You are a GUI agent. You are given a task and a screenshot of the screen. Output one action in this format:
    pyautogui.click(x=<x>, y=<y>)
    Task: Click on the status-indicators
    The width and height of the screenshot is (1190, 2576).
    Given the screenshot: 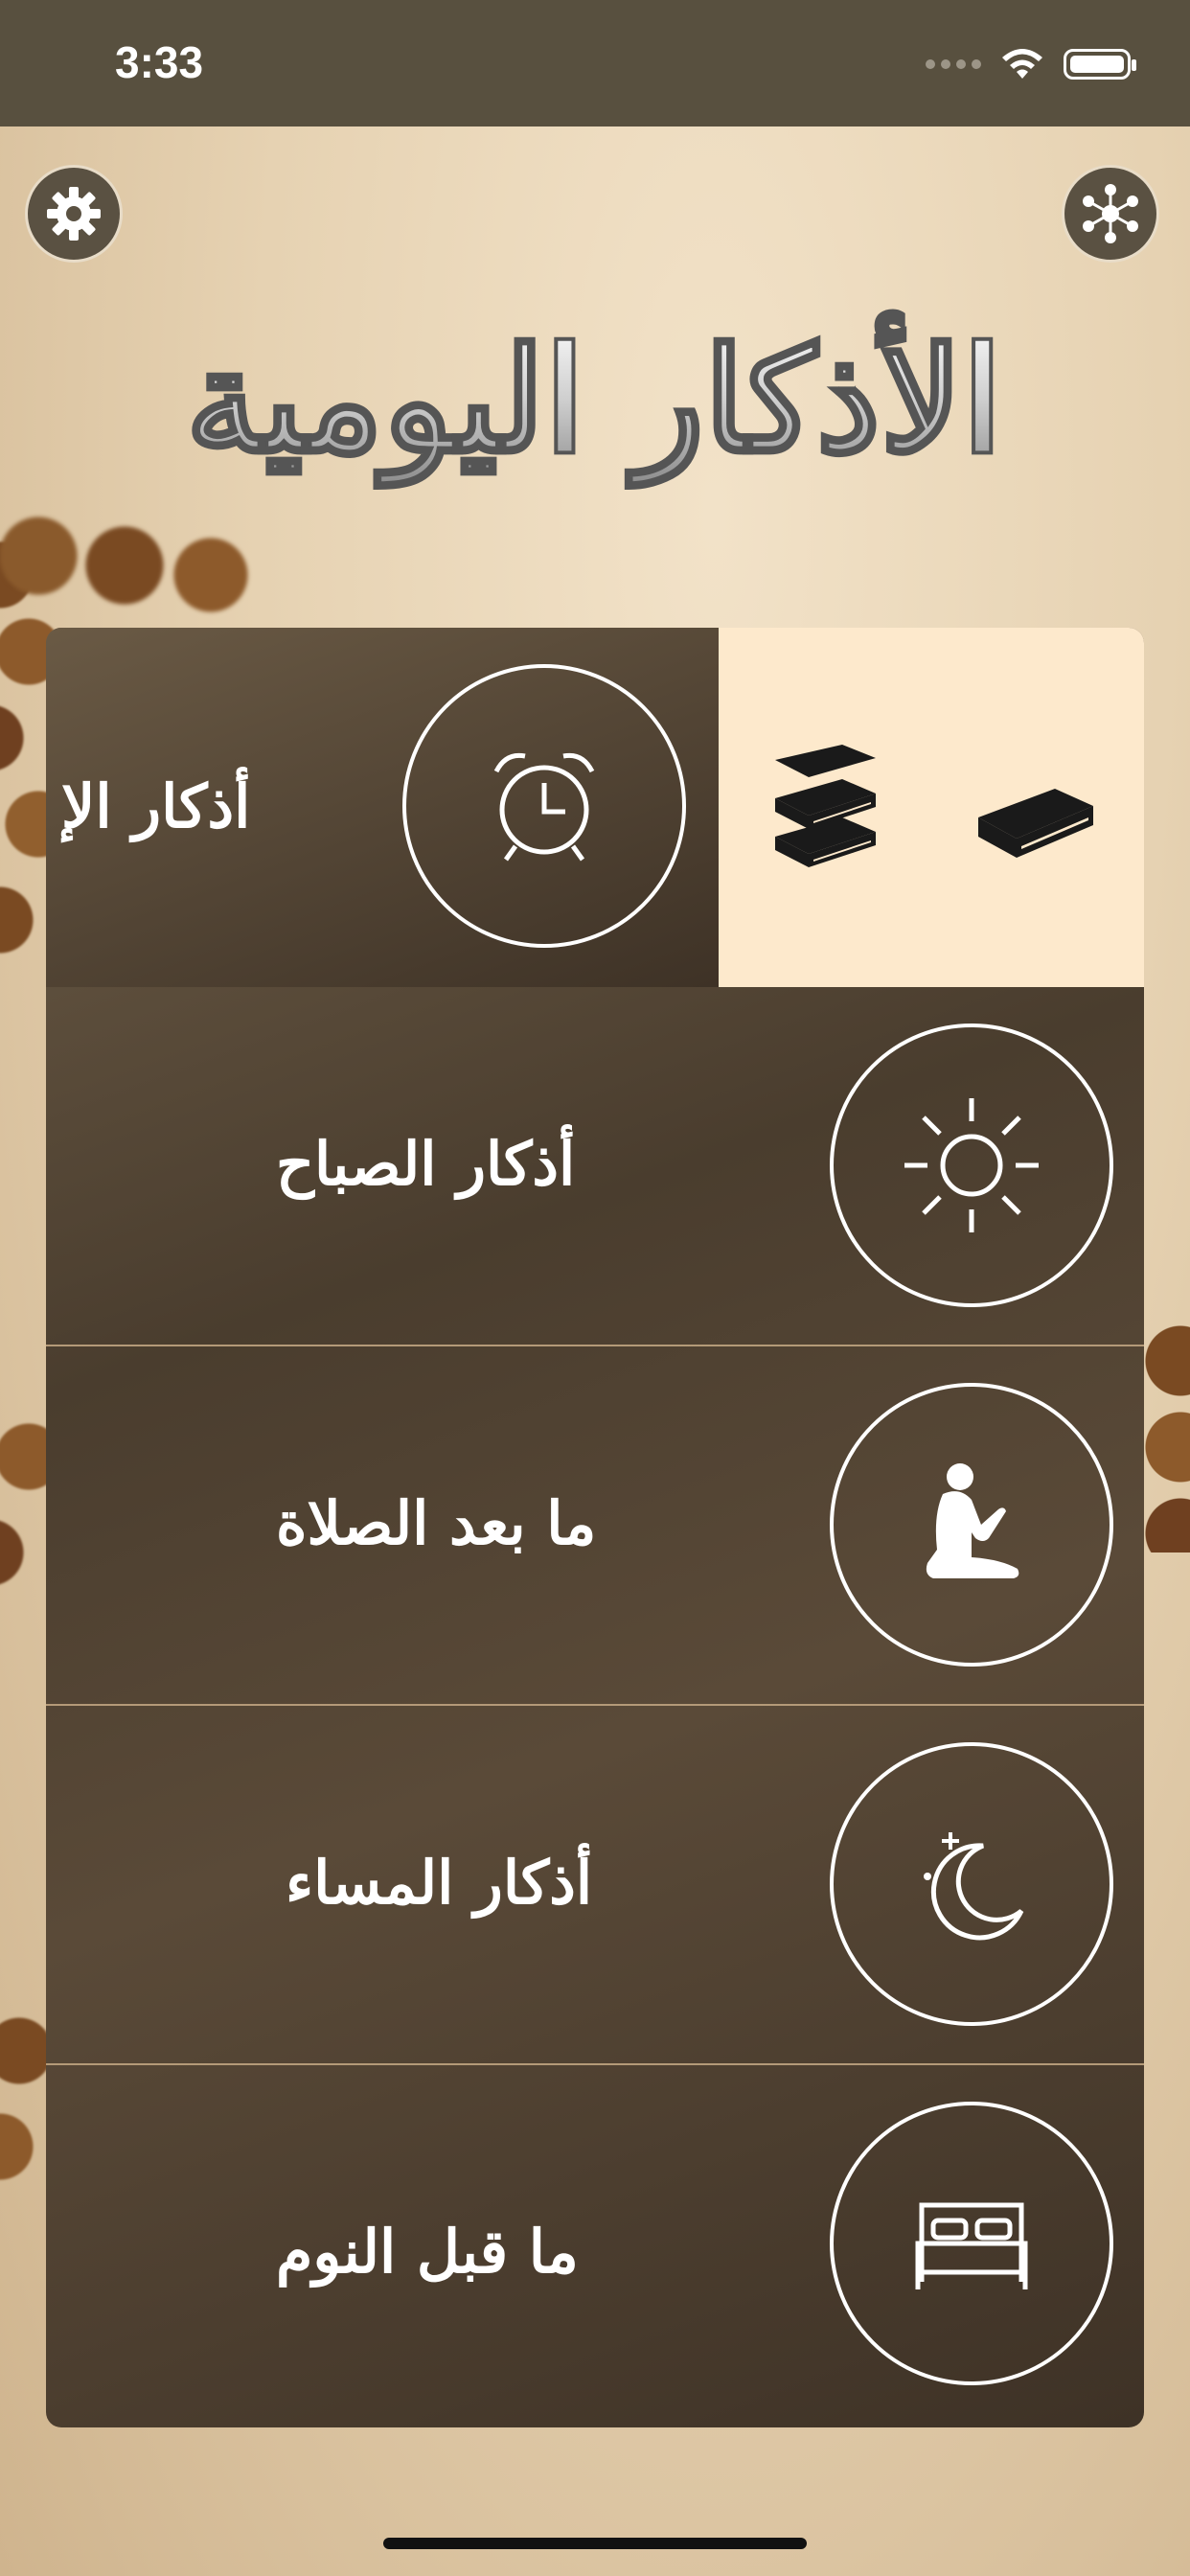 What is the action you would take?
    pyautogui.click(x=1031, y=64)
    